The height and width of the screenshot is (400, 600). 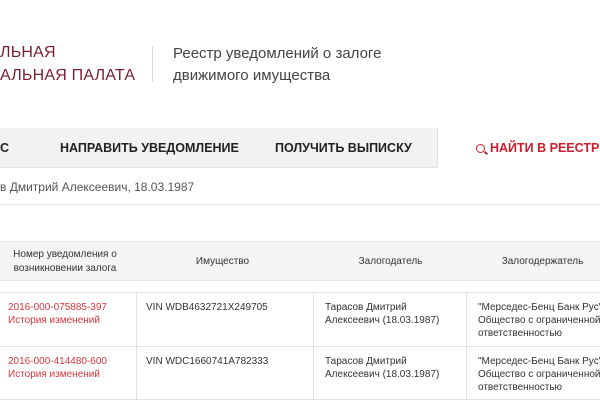 I want to click on property-cell: VIN WDC1660741A782333, so click(x=207, y=361).